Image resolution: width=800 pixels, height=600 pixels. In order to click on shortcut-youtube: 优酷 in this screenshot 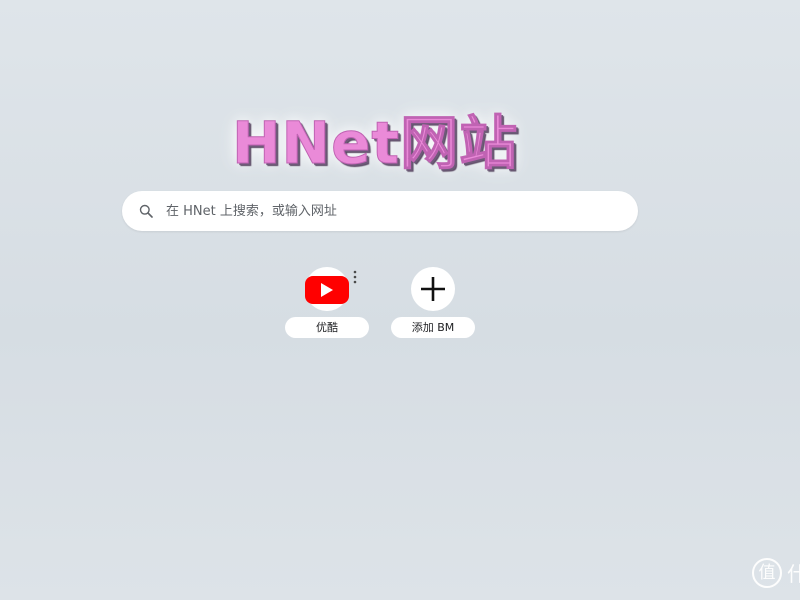, I will do `click(327, 304)`.